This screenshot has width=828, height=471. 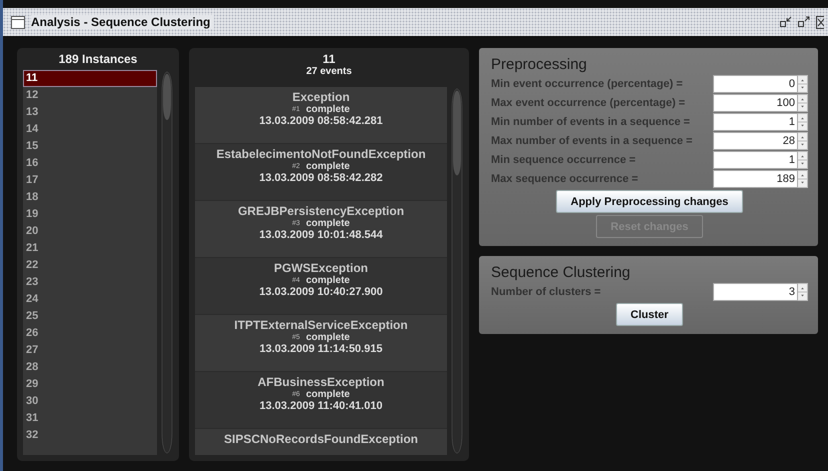 What do you see at coordinates (321, 292) in the screenshot?
I see `event-time: 13.03.2009 10:40:27.900` at bounding box center [321, 292].